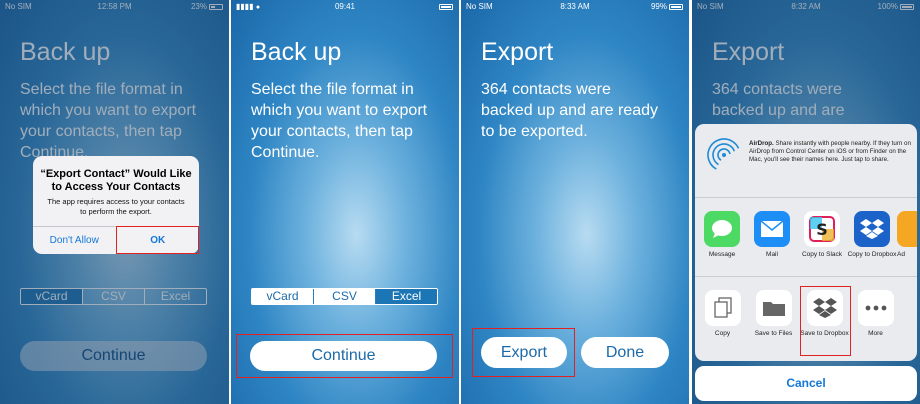  I want to click on action-save-to-files: Save to Files, so click(773, 325).